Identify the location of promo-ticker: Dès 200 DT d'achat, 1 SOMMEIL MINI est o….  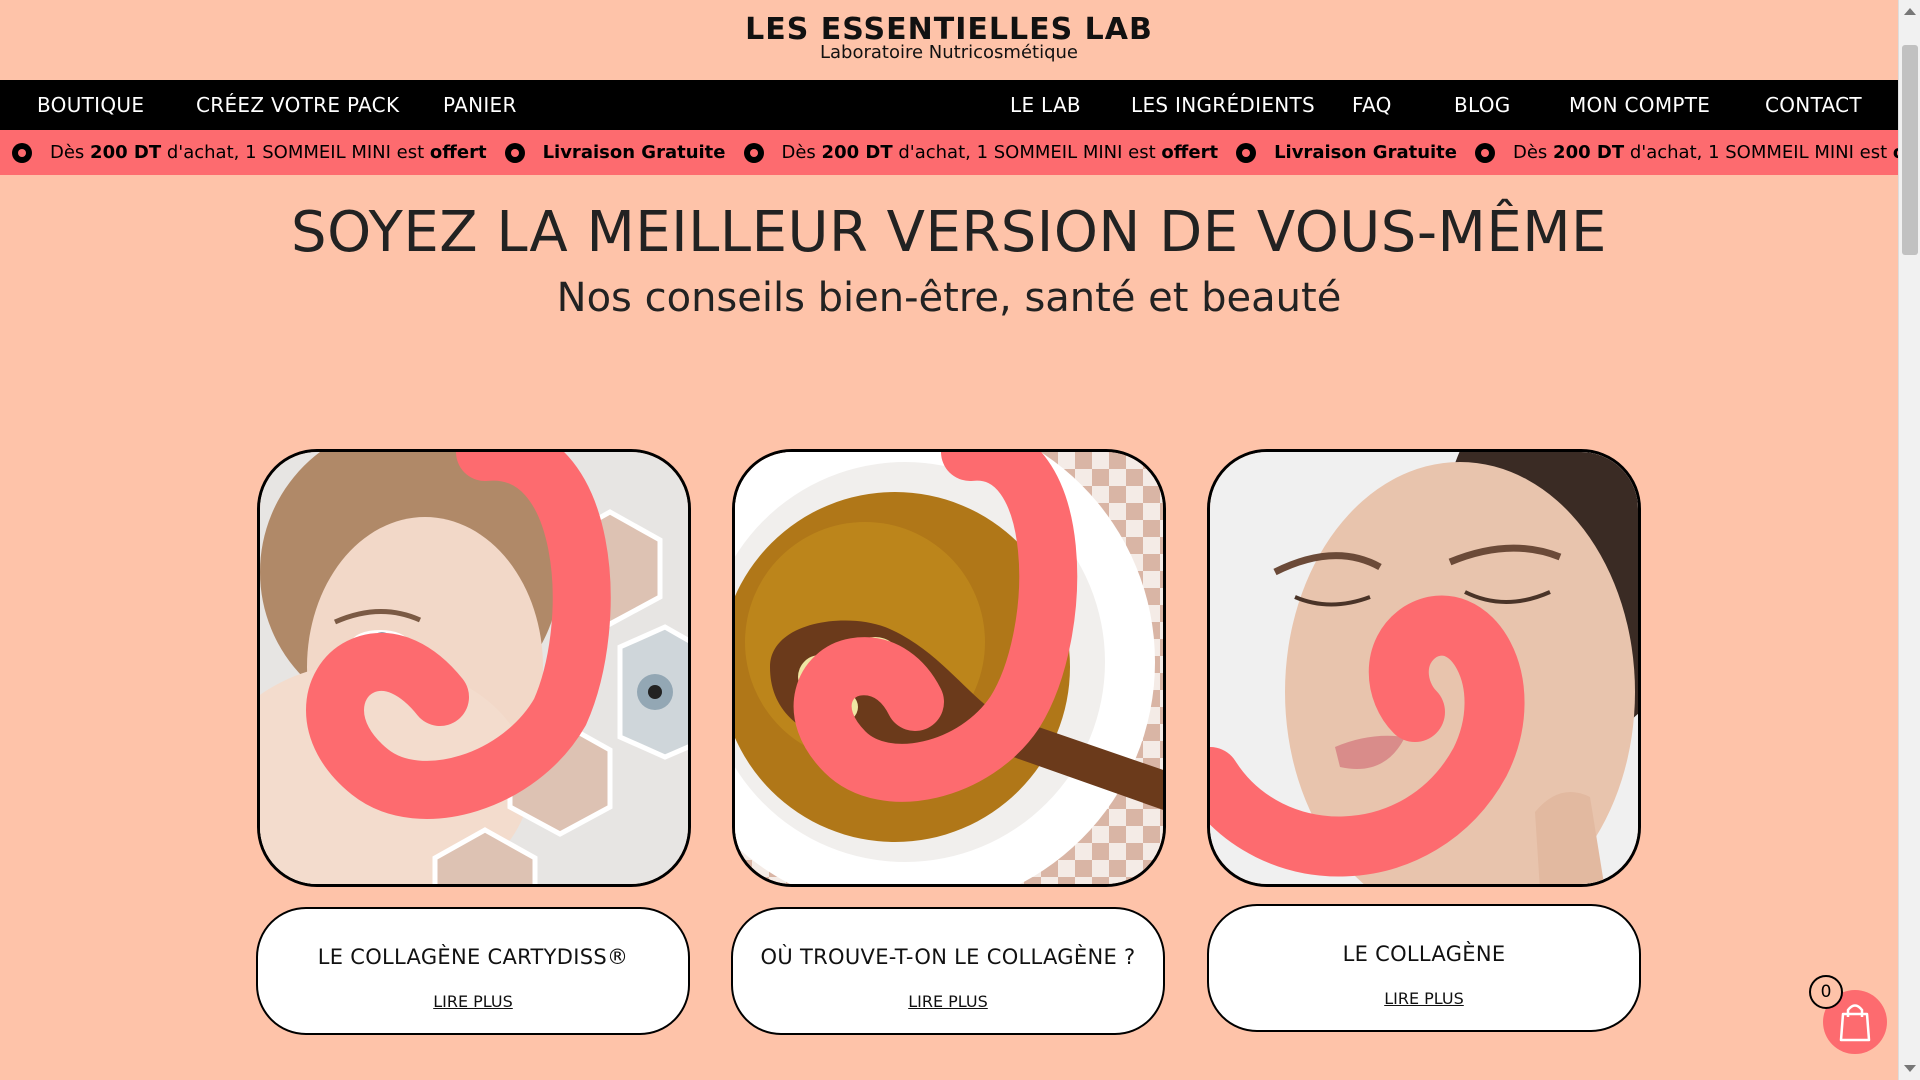
(949, 152).